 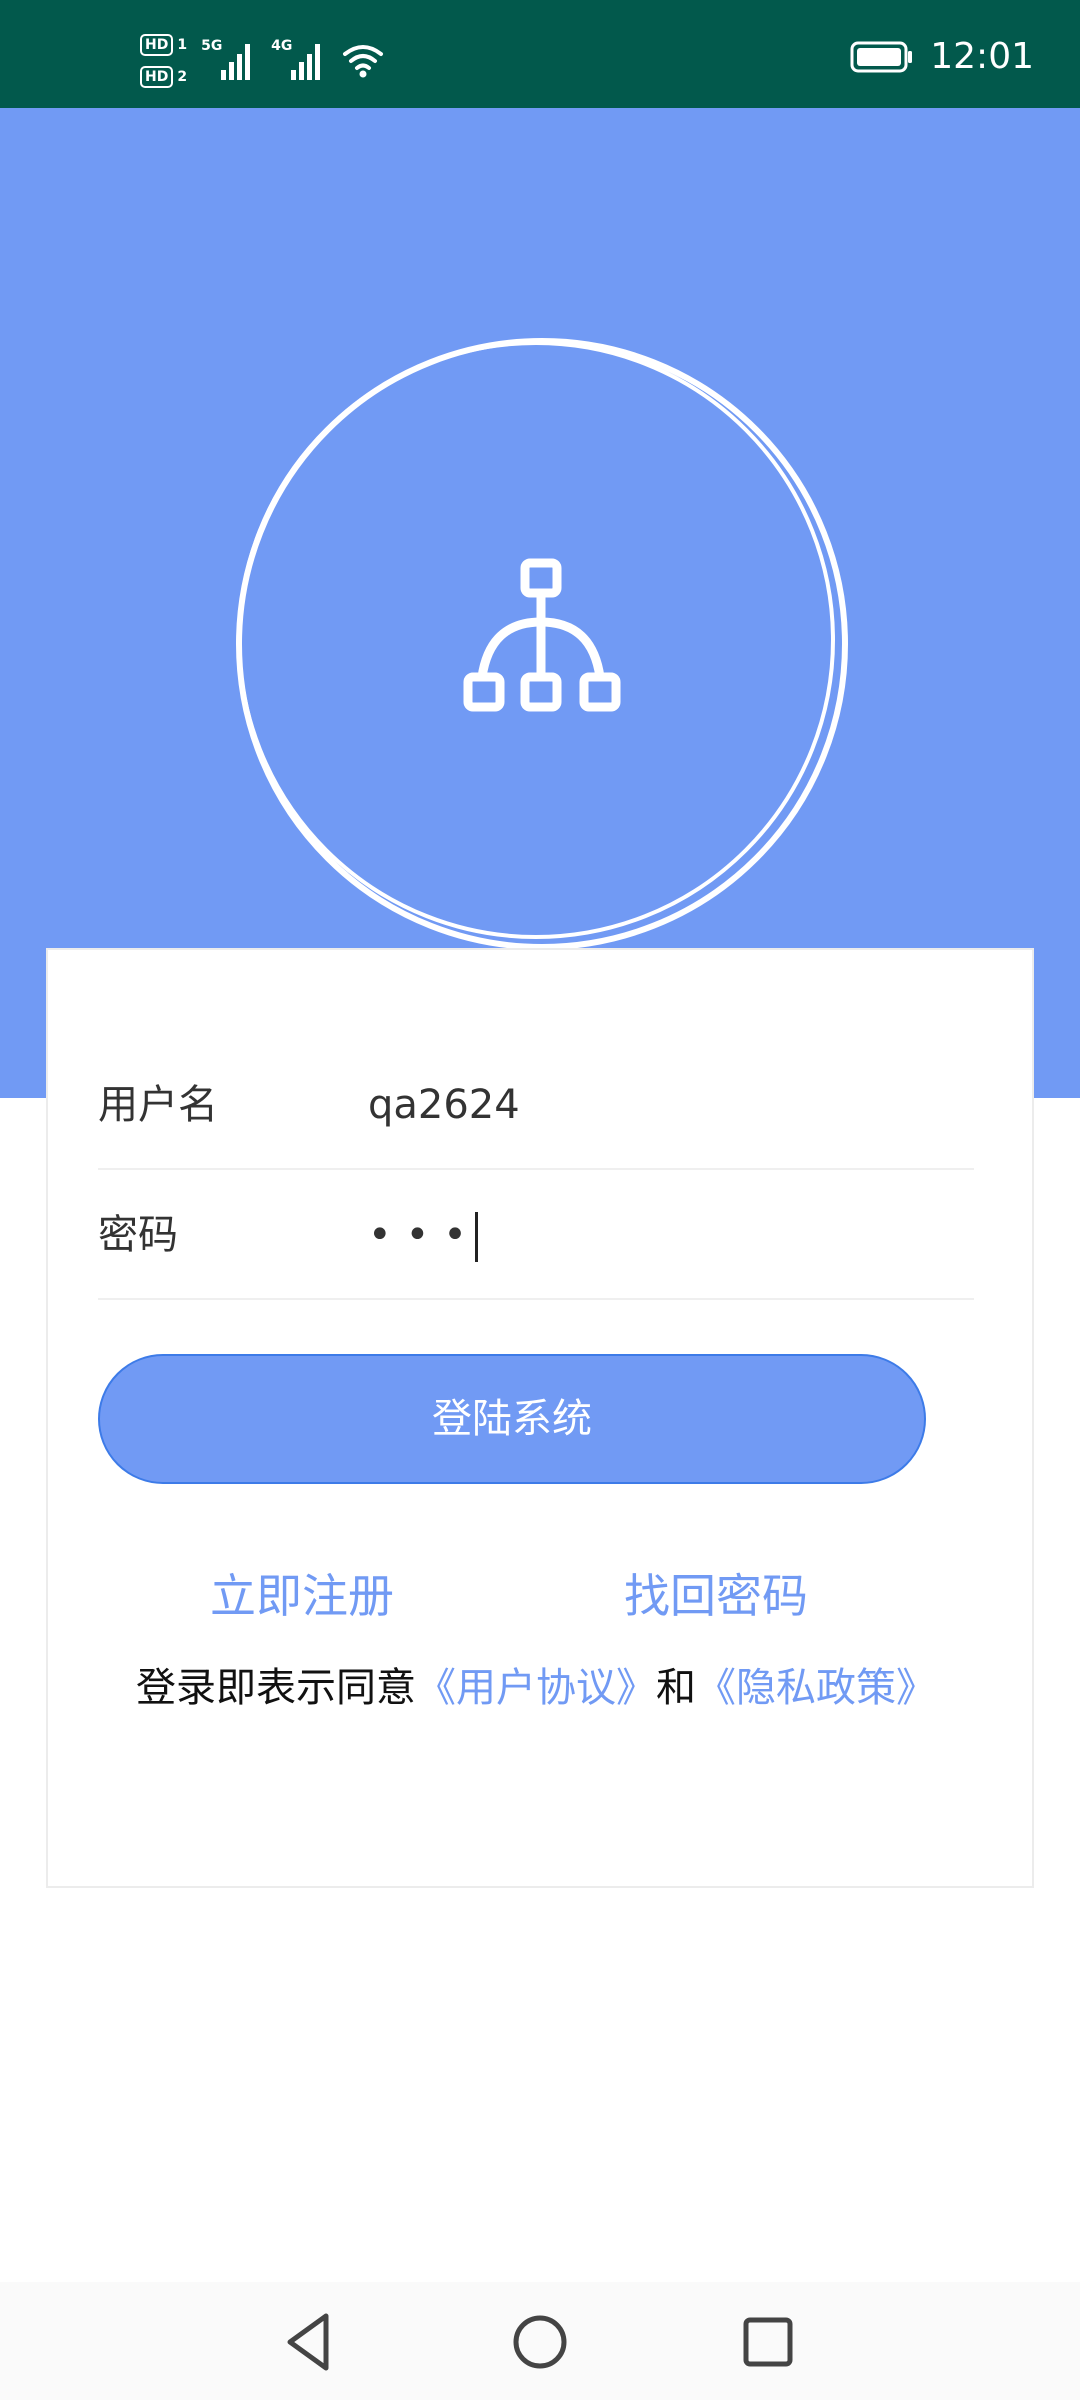 What do you see at coordinates (157, 77) in the screenshot?
I see `hd2-badge: HD` at bounding box center [157, 77].